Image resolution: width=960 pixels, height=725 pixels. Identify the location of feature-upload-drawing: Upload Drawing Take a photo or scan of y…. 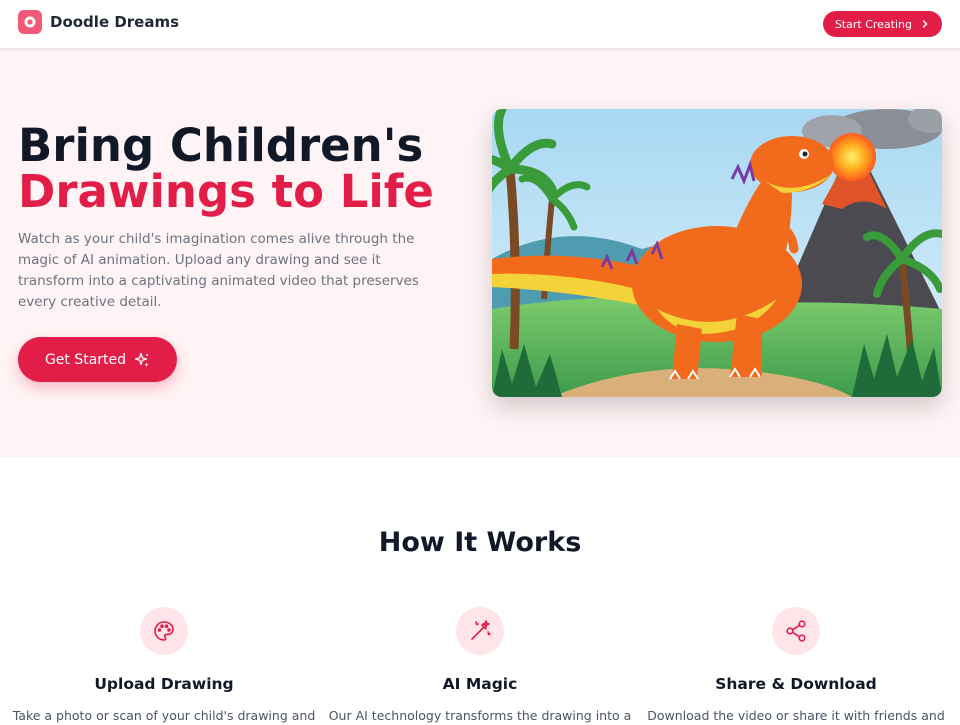
(164, 666).